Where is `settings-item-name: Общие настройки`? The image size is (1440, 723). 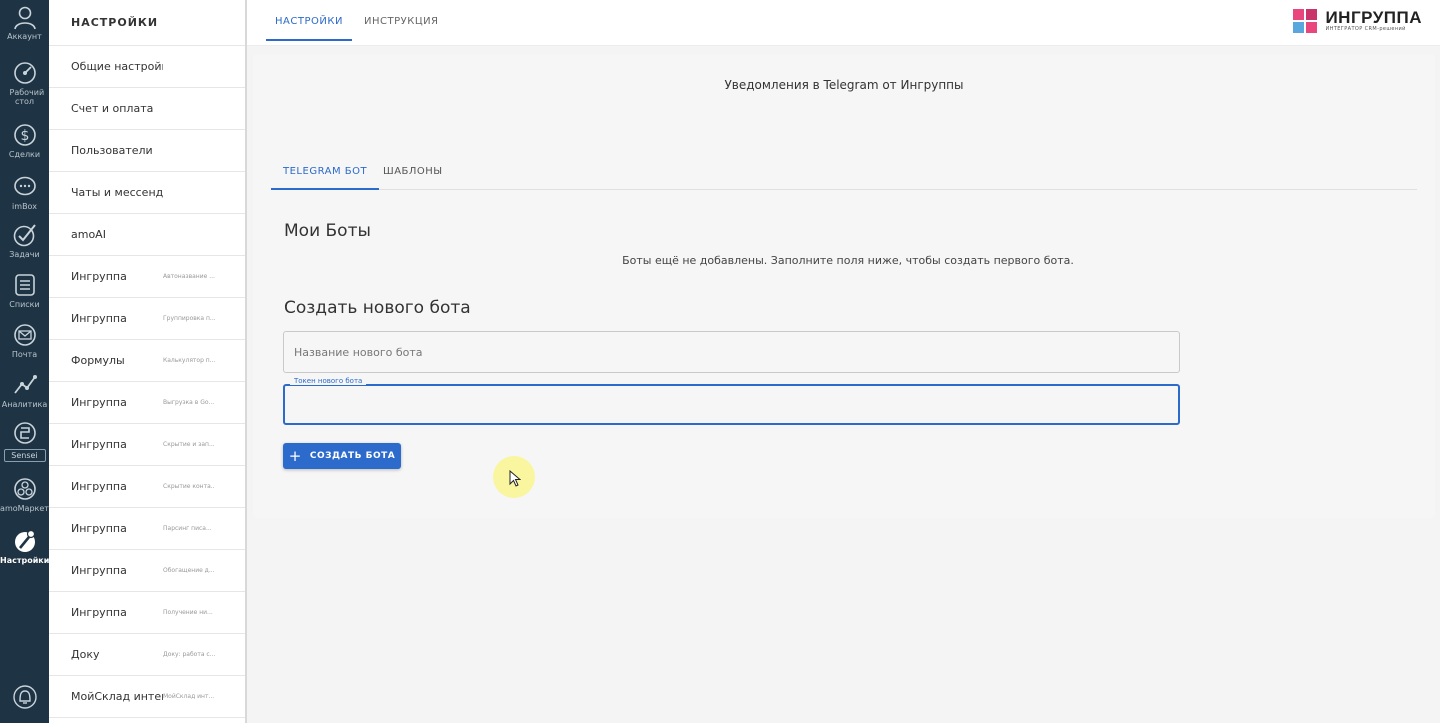
settings-item-name: Общие настройки is located at coordinates (117, 66).